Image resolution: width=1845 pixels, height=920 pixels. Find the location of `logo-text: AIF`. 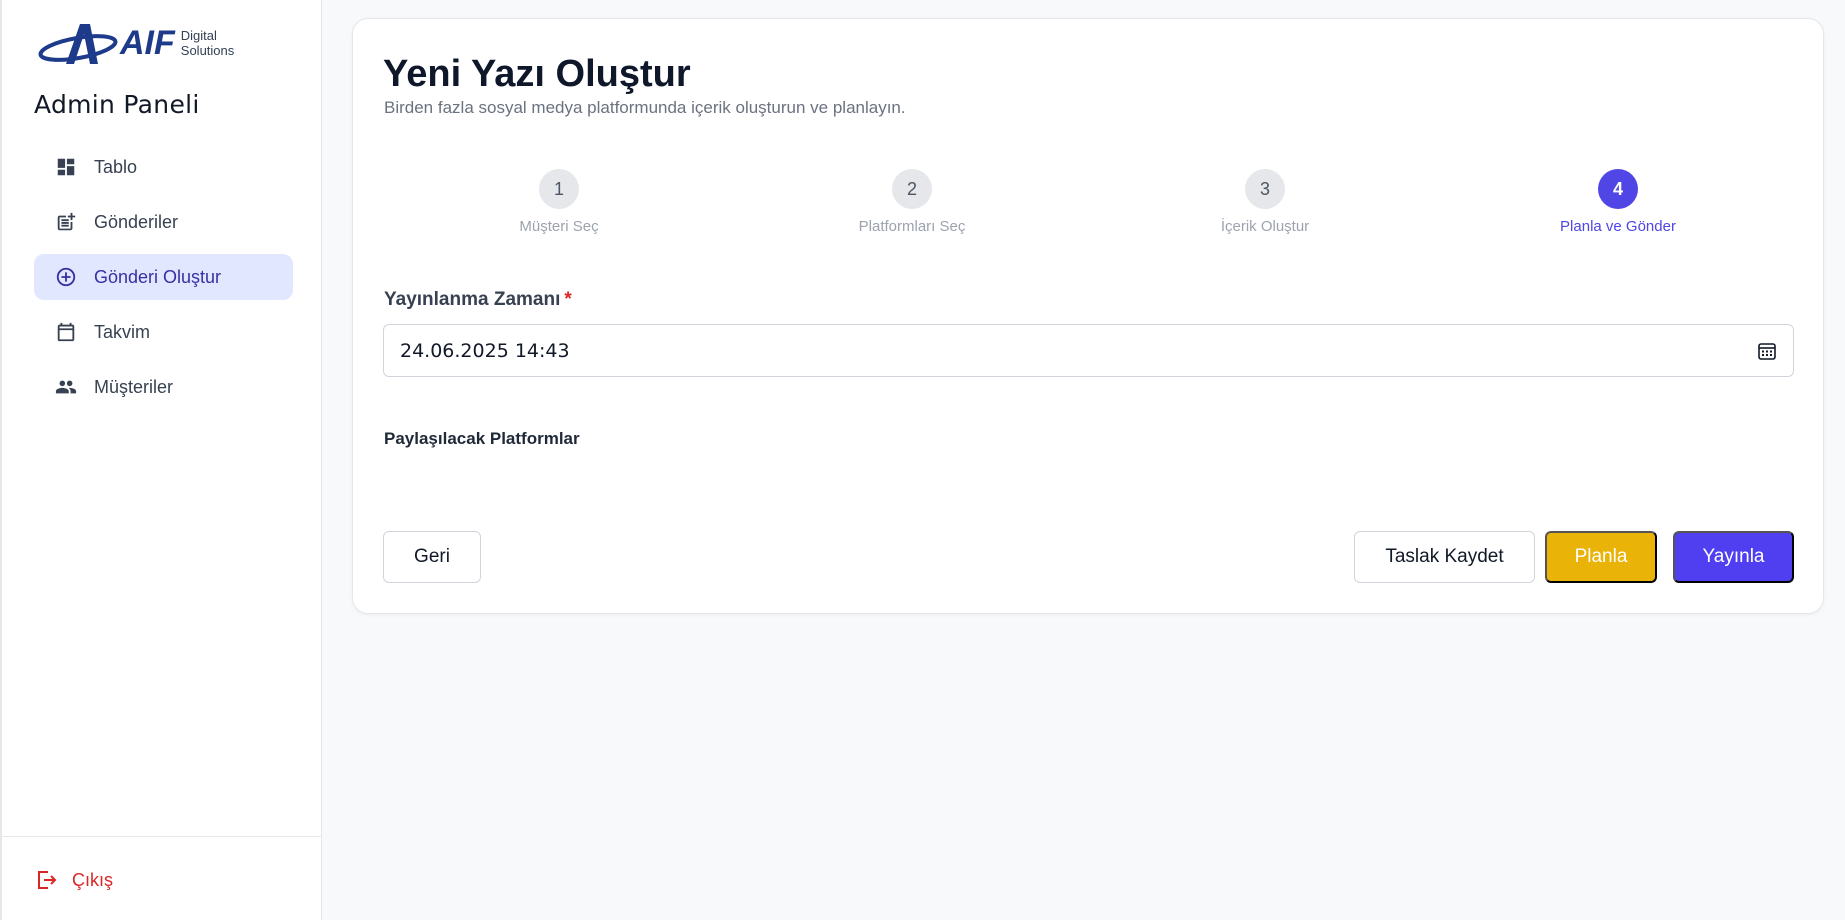

logo-text: AIF is located at coordinates (147, 42).